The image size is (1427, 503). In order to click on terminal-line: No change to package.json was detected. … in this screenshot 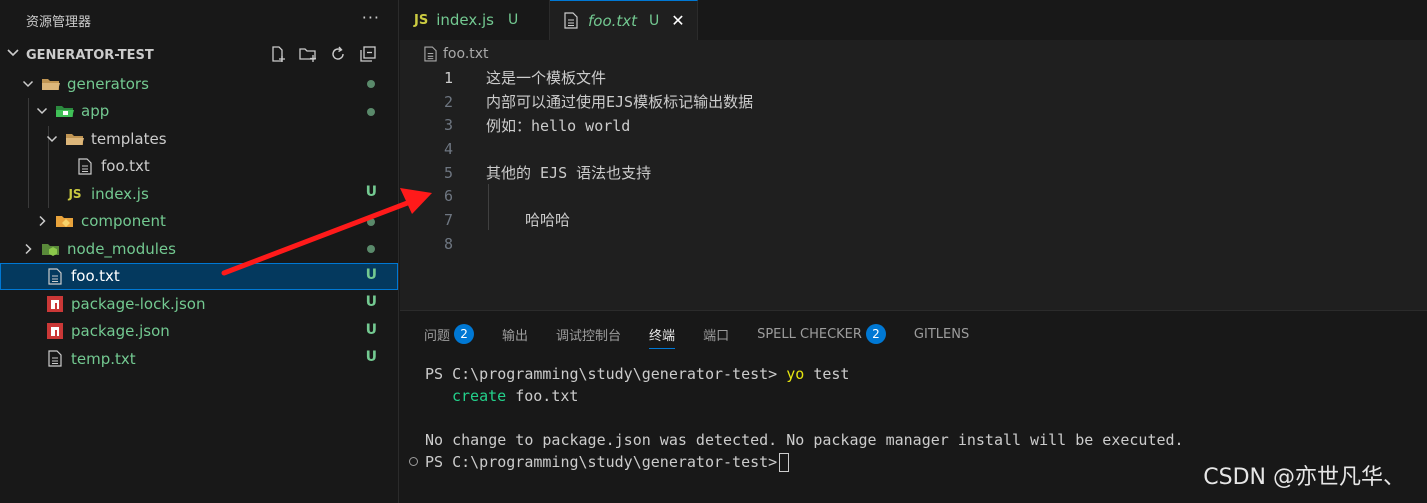, I will do `click(804, 440)`.